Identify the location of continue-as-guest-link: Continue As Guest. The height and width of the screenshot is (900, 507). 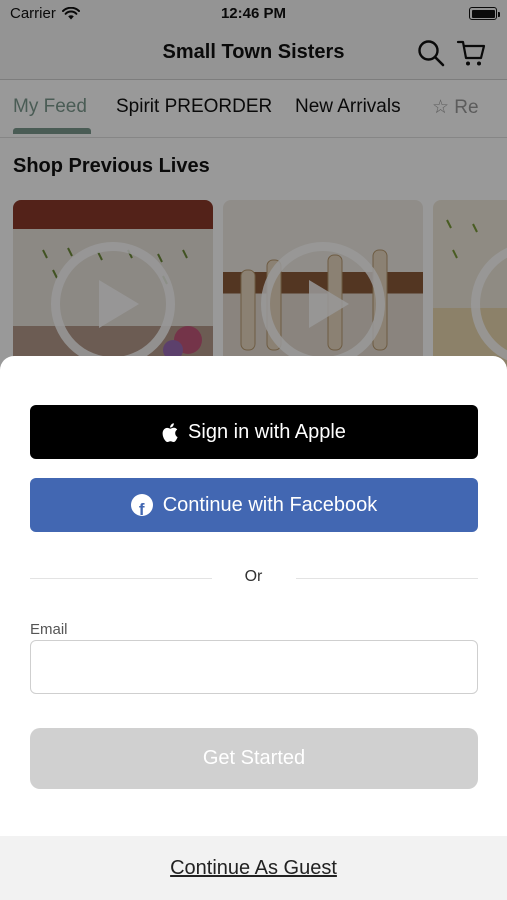
(253, 868).